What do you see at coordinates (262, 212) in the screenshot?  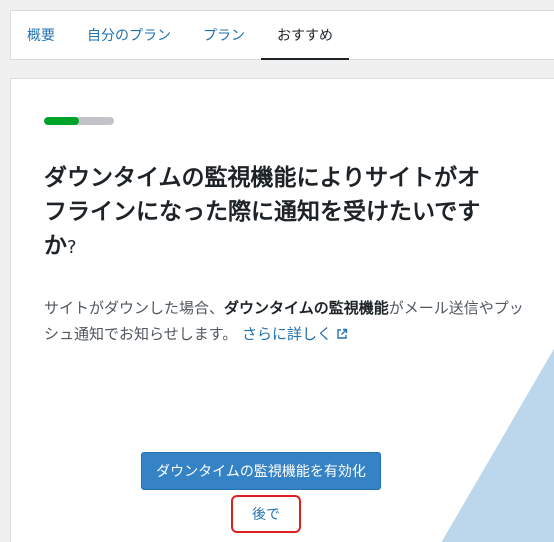 I see `title-text: ダウンタイムの監視機能によりサイトがオフラインになった際に通知を受けたいですか` at bounding box center [262, 212].